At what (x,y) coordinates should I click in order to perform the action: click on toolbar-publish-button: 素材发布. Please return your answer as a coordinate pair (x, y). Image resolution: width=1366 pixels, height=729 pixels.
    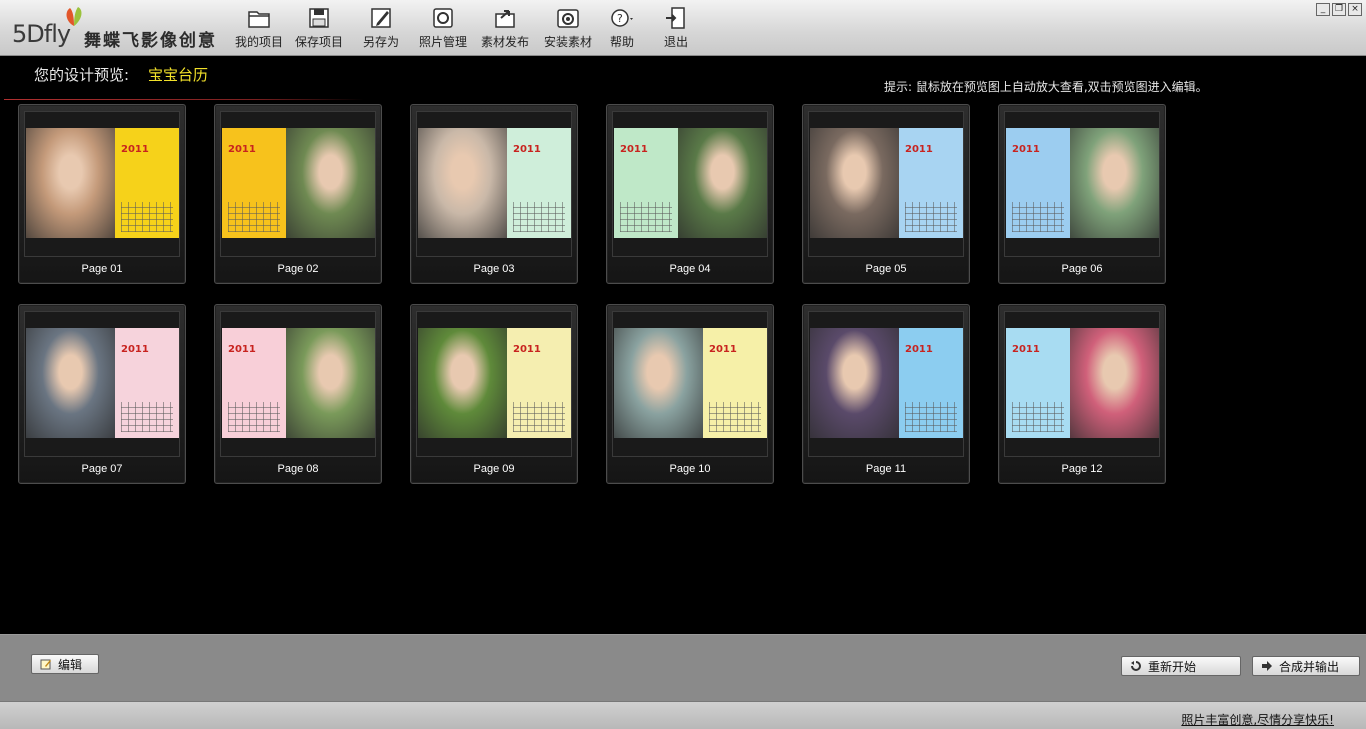
    Looking at the image, I should click on (505, 28).